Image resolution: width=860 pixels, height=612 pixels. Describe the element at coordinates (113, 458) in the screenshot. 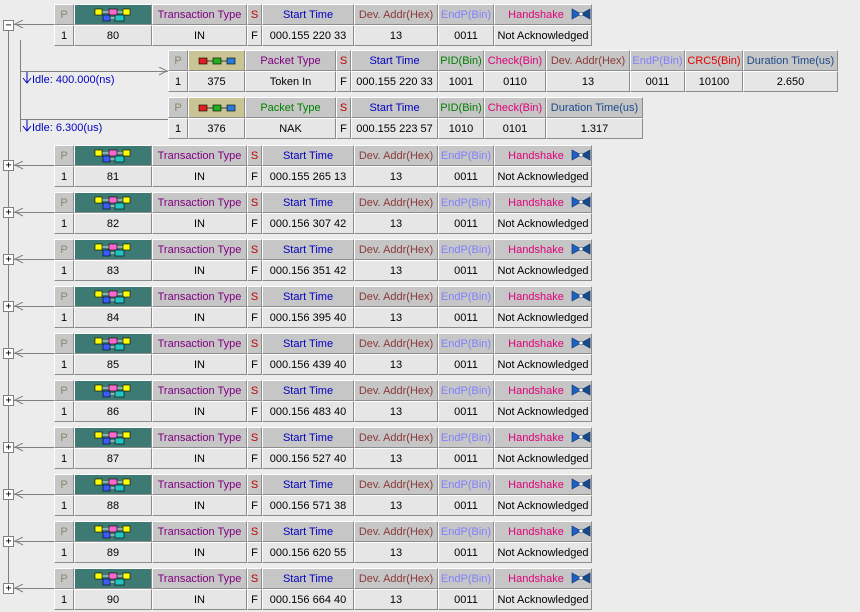

I see `transaction-number: 87` at that location.